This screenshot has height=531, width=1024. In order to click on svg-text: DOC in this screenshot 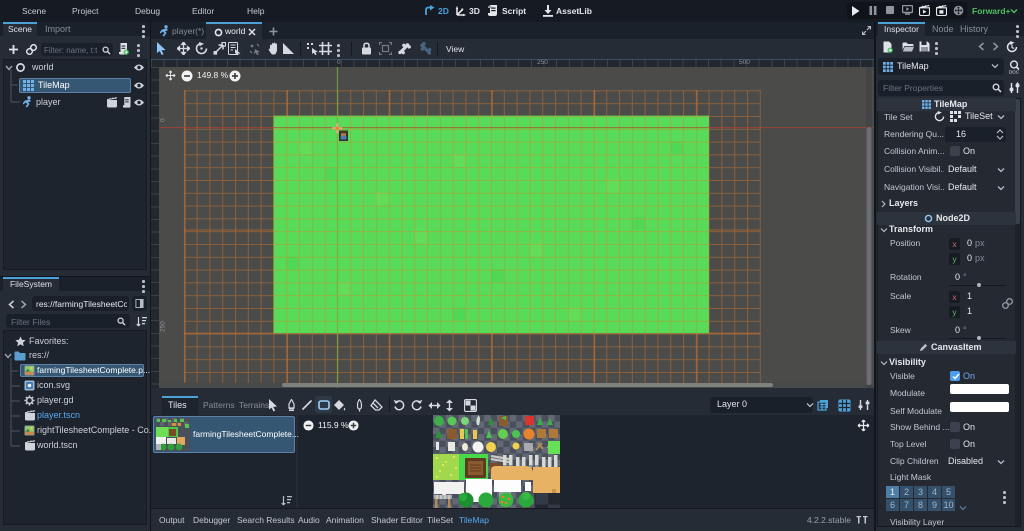, I will do `click(1014, 72)`.